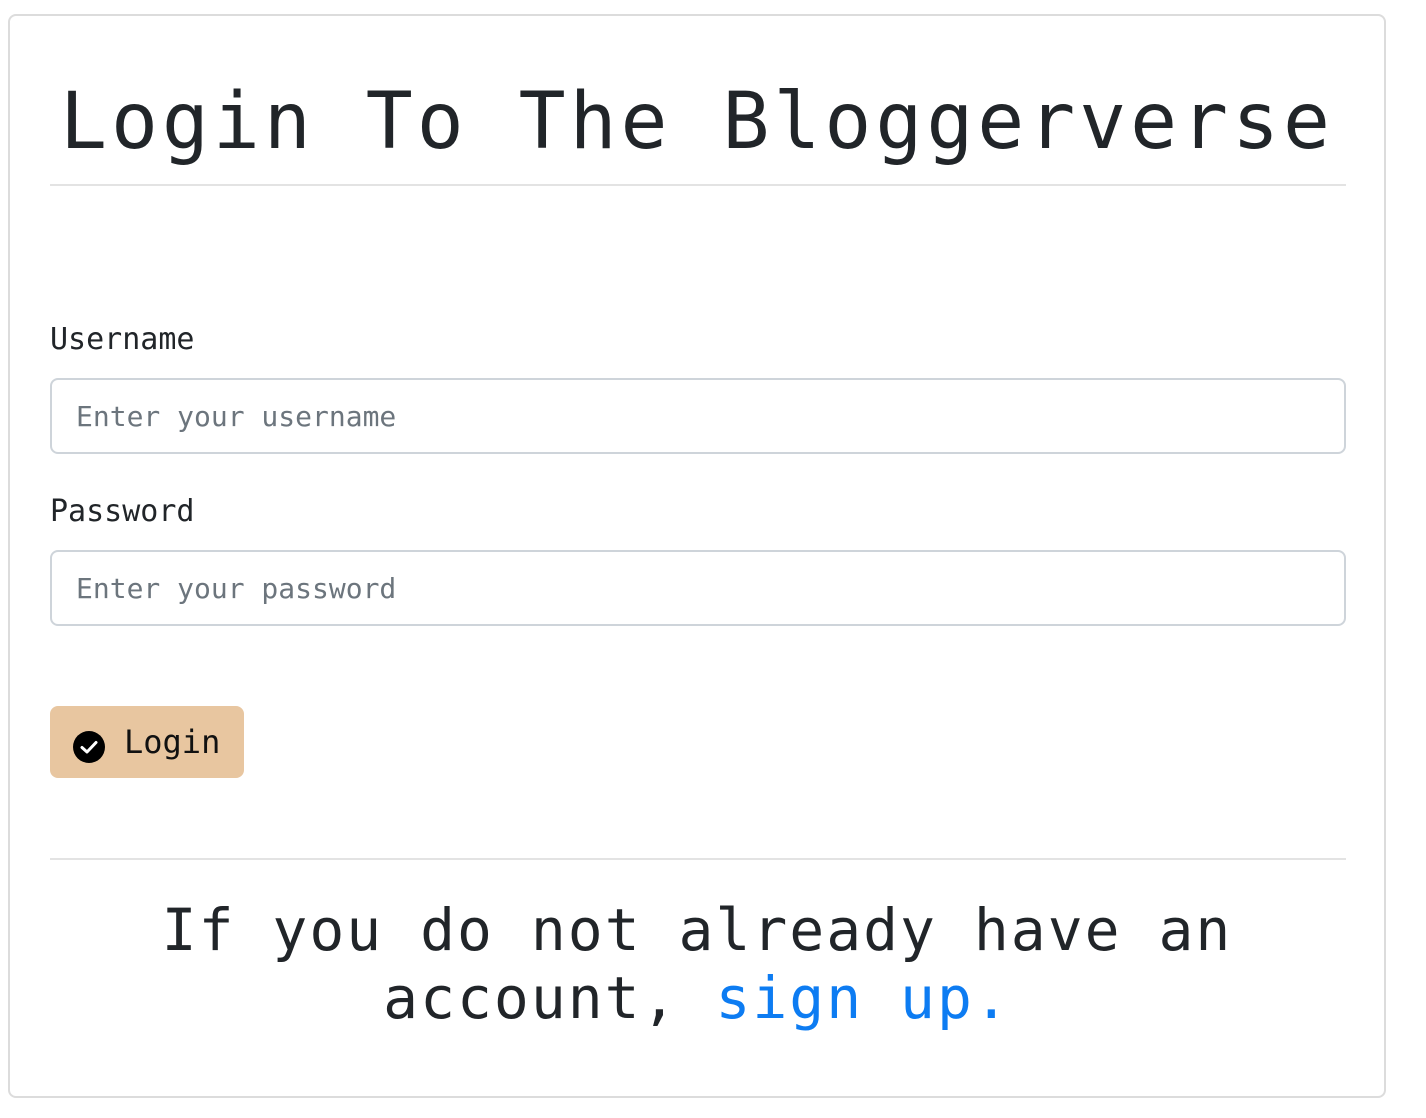  What do you see at coordinates (89, 747) in the screenshot?
I see `check-circle-icon` at bounding box center [89, 747].